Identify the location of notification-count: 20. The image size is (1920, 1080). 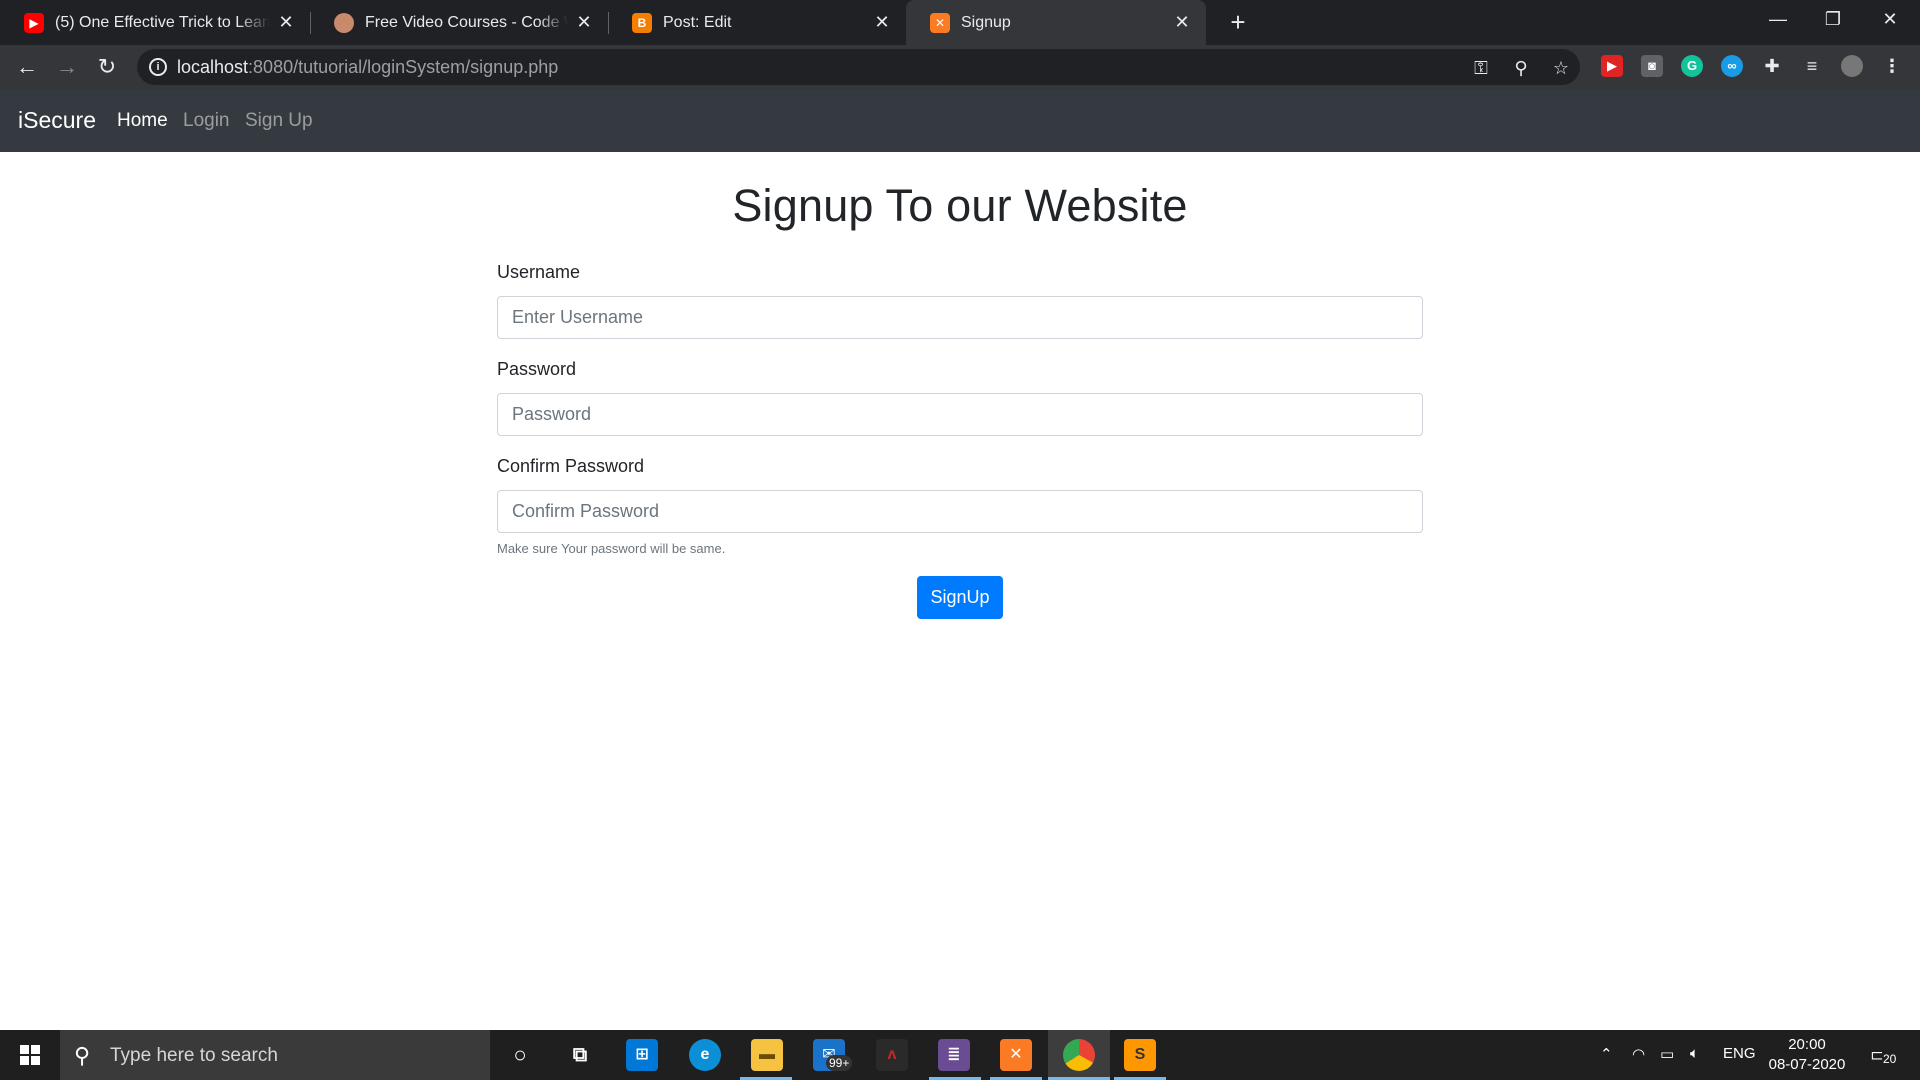
(1890, 1059).